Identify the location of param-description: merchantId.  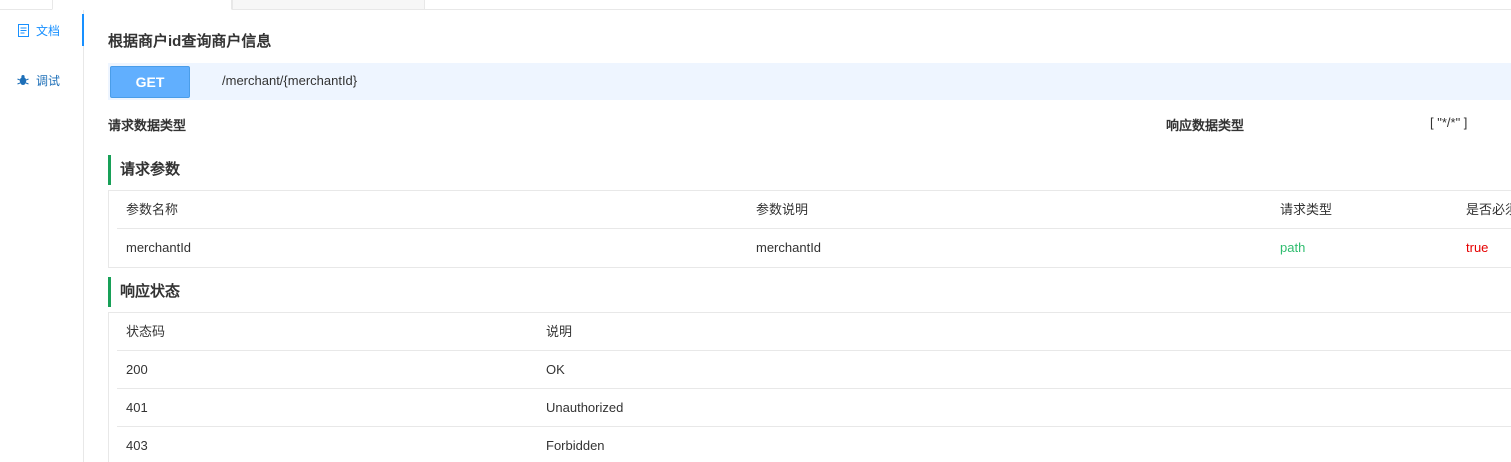
(789, 247).